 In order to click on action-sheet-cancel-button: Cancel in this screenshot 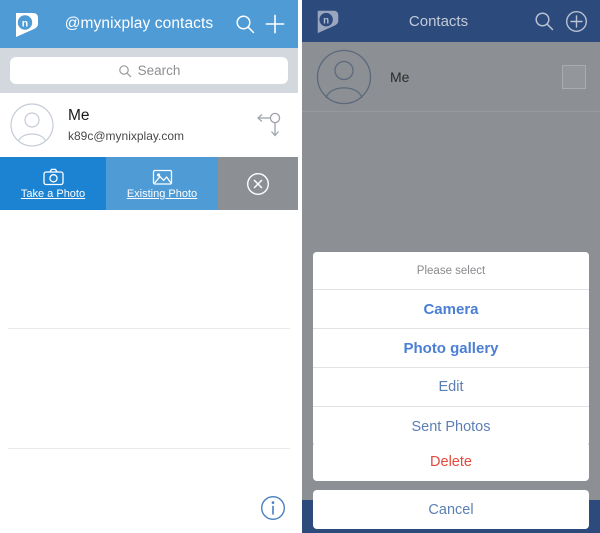, I will do `click(451, 509)`.